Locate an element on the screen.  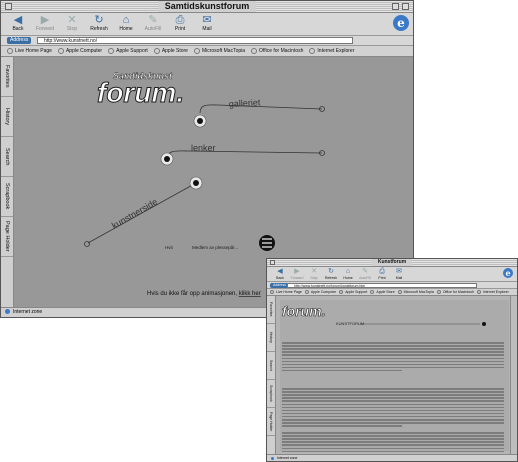
favorite-label: Apple Computer is located at coordinates (84, 51).